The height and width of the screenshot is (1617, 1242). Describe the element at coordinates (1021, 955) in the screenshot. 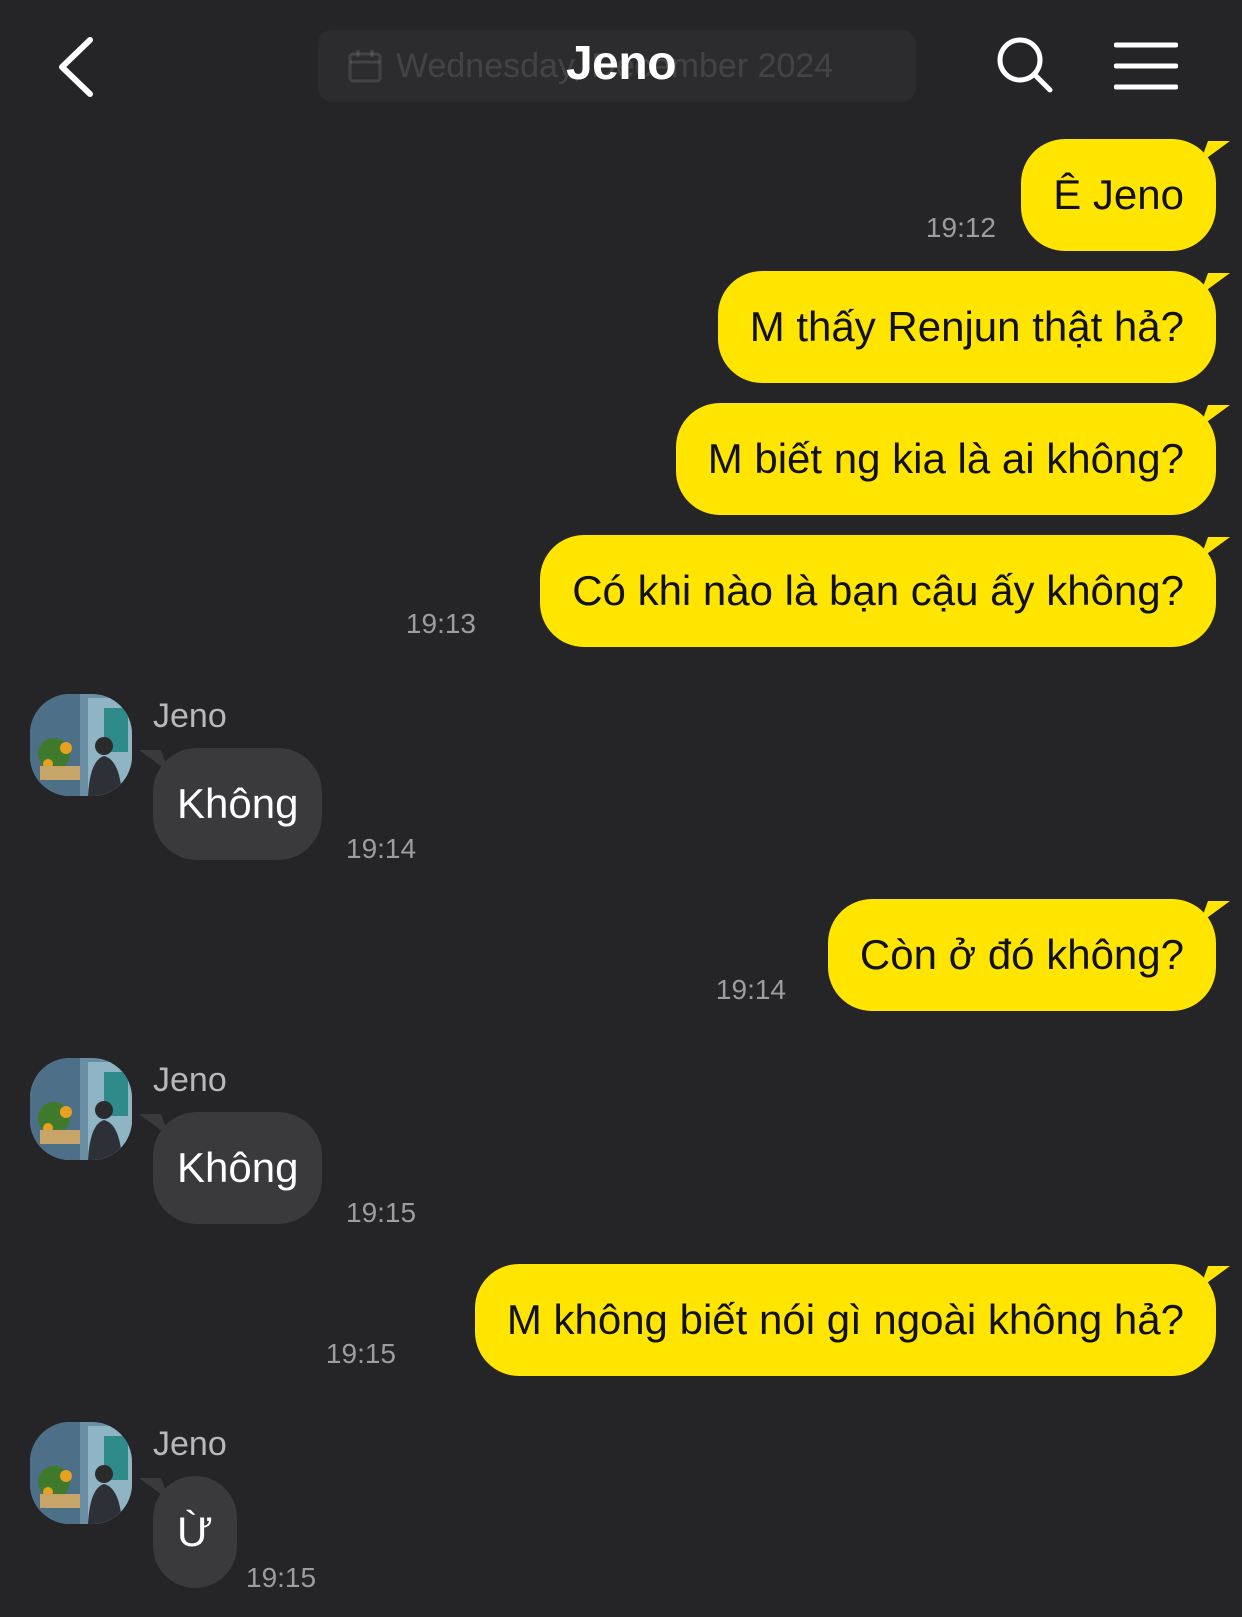

I see `outgoing-message-bubble: Còn ở đó không?` at that location.